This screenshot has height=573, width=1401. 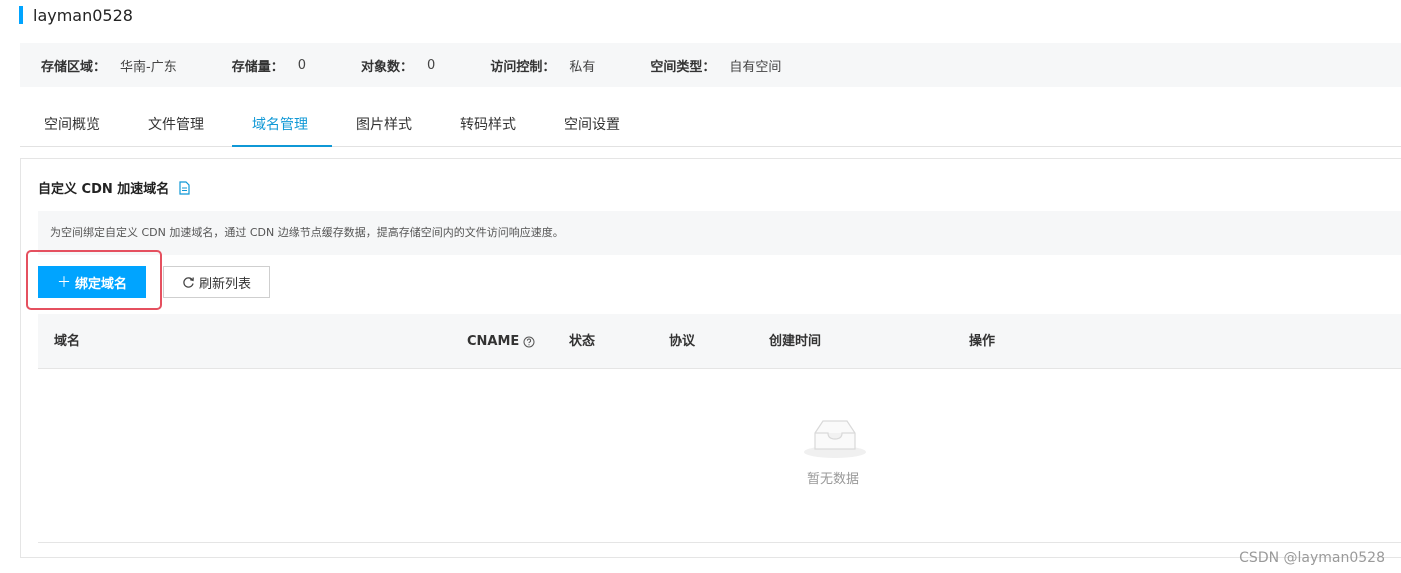 What do you see at coordinates (148, 67) in the screenshot?
I see `info-value: 华南-广东` at bounding box center [148, 67].